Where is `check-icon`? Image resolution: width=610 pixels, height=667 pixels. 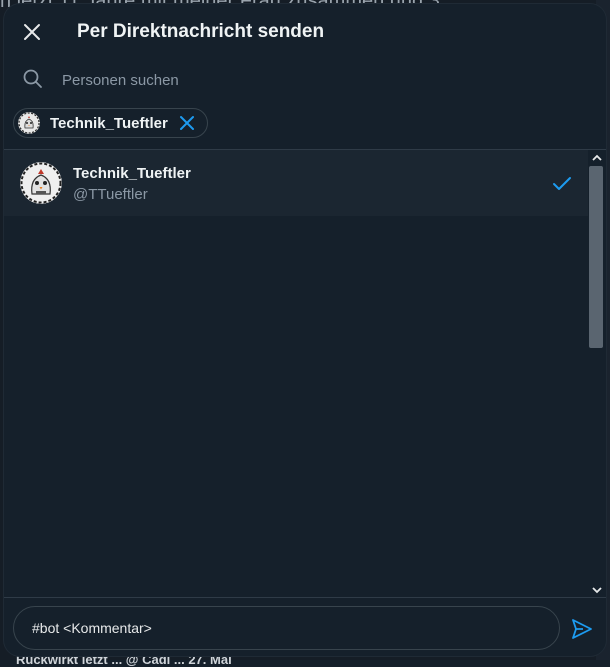
check-icon is located at coordinates (562, 183).